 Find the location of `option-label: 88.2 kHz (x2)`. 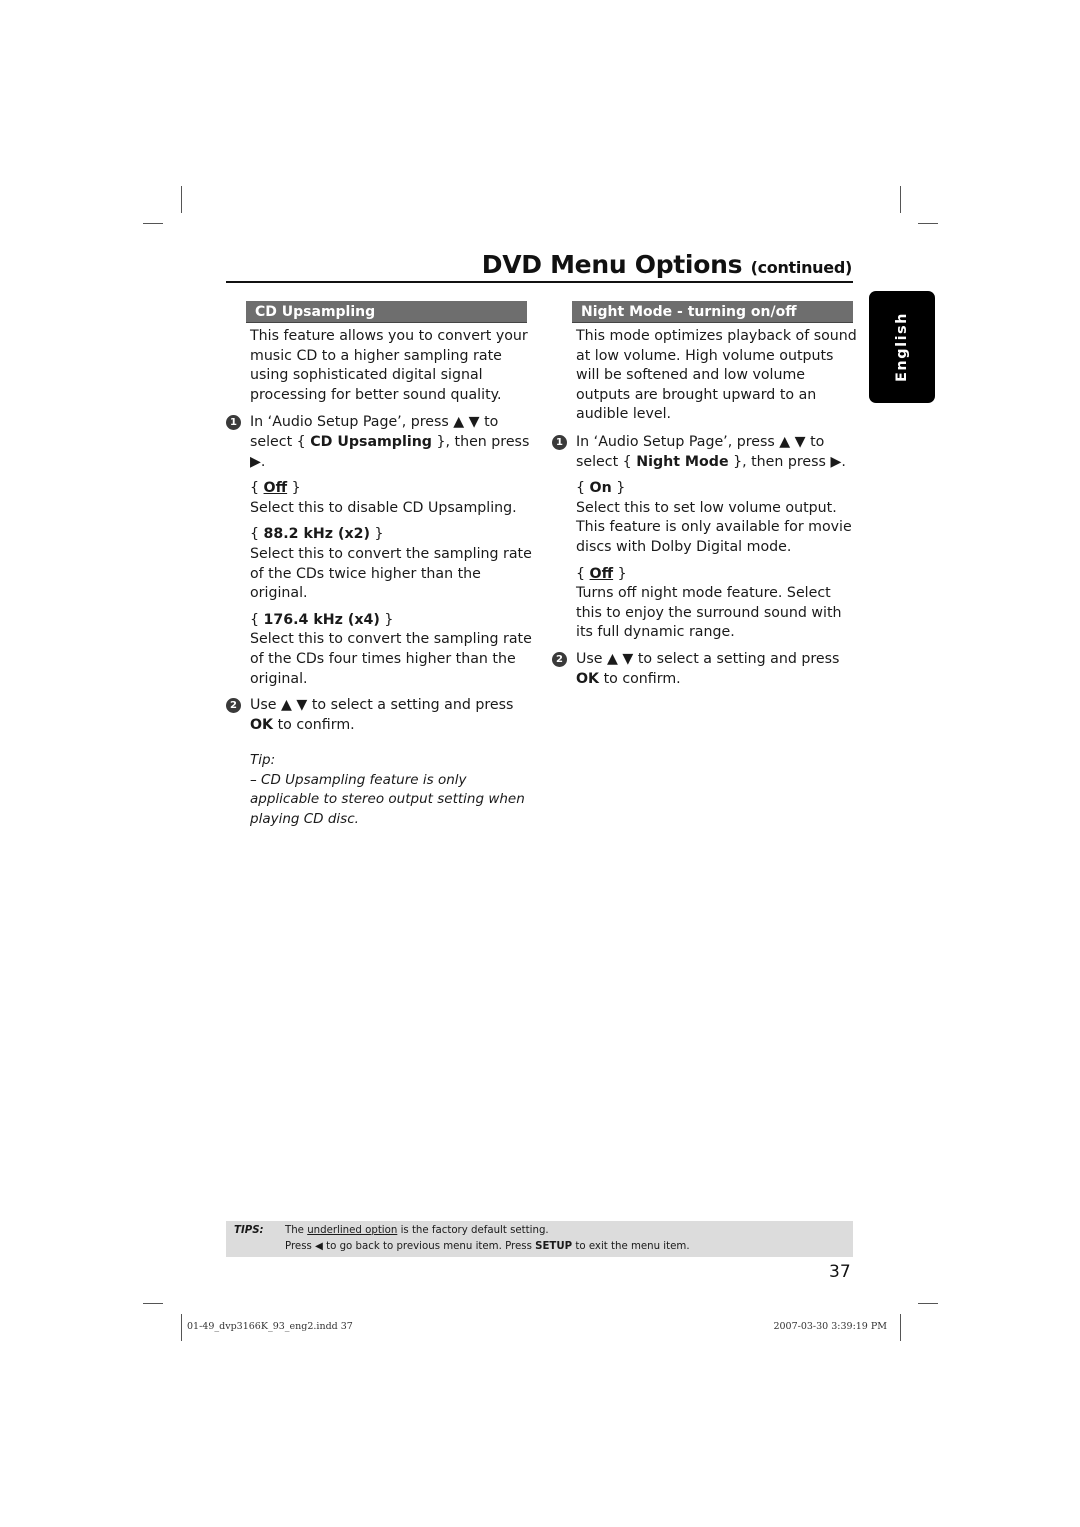

option-label: 88.2 kHz (x2) is located at coordinates (316, 534).